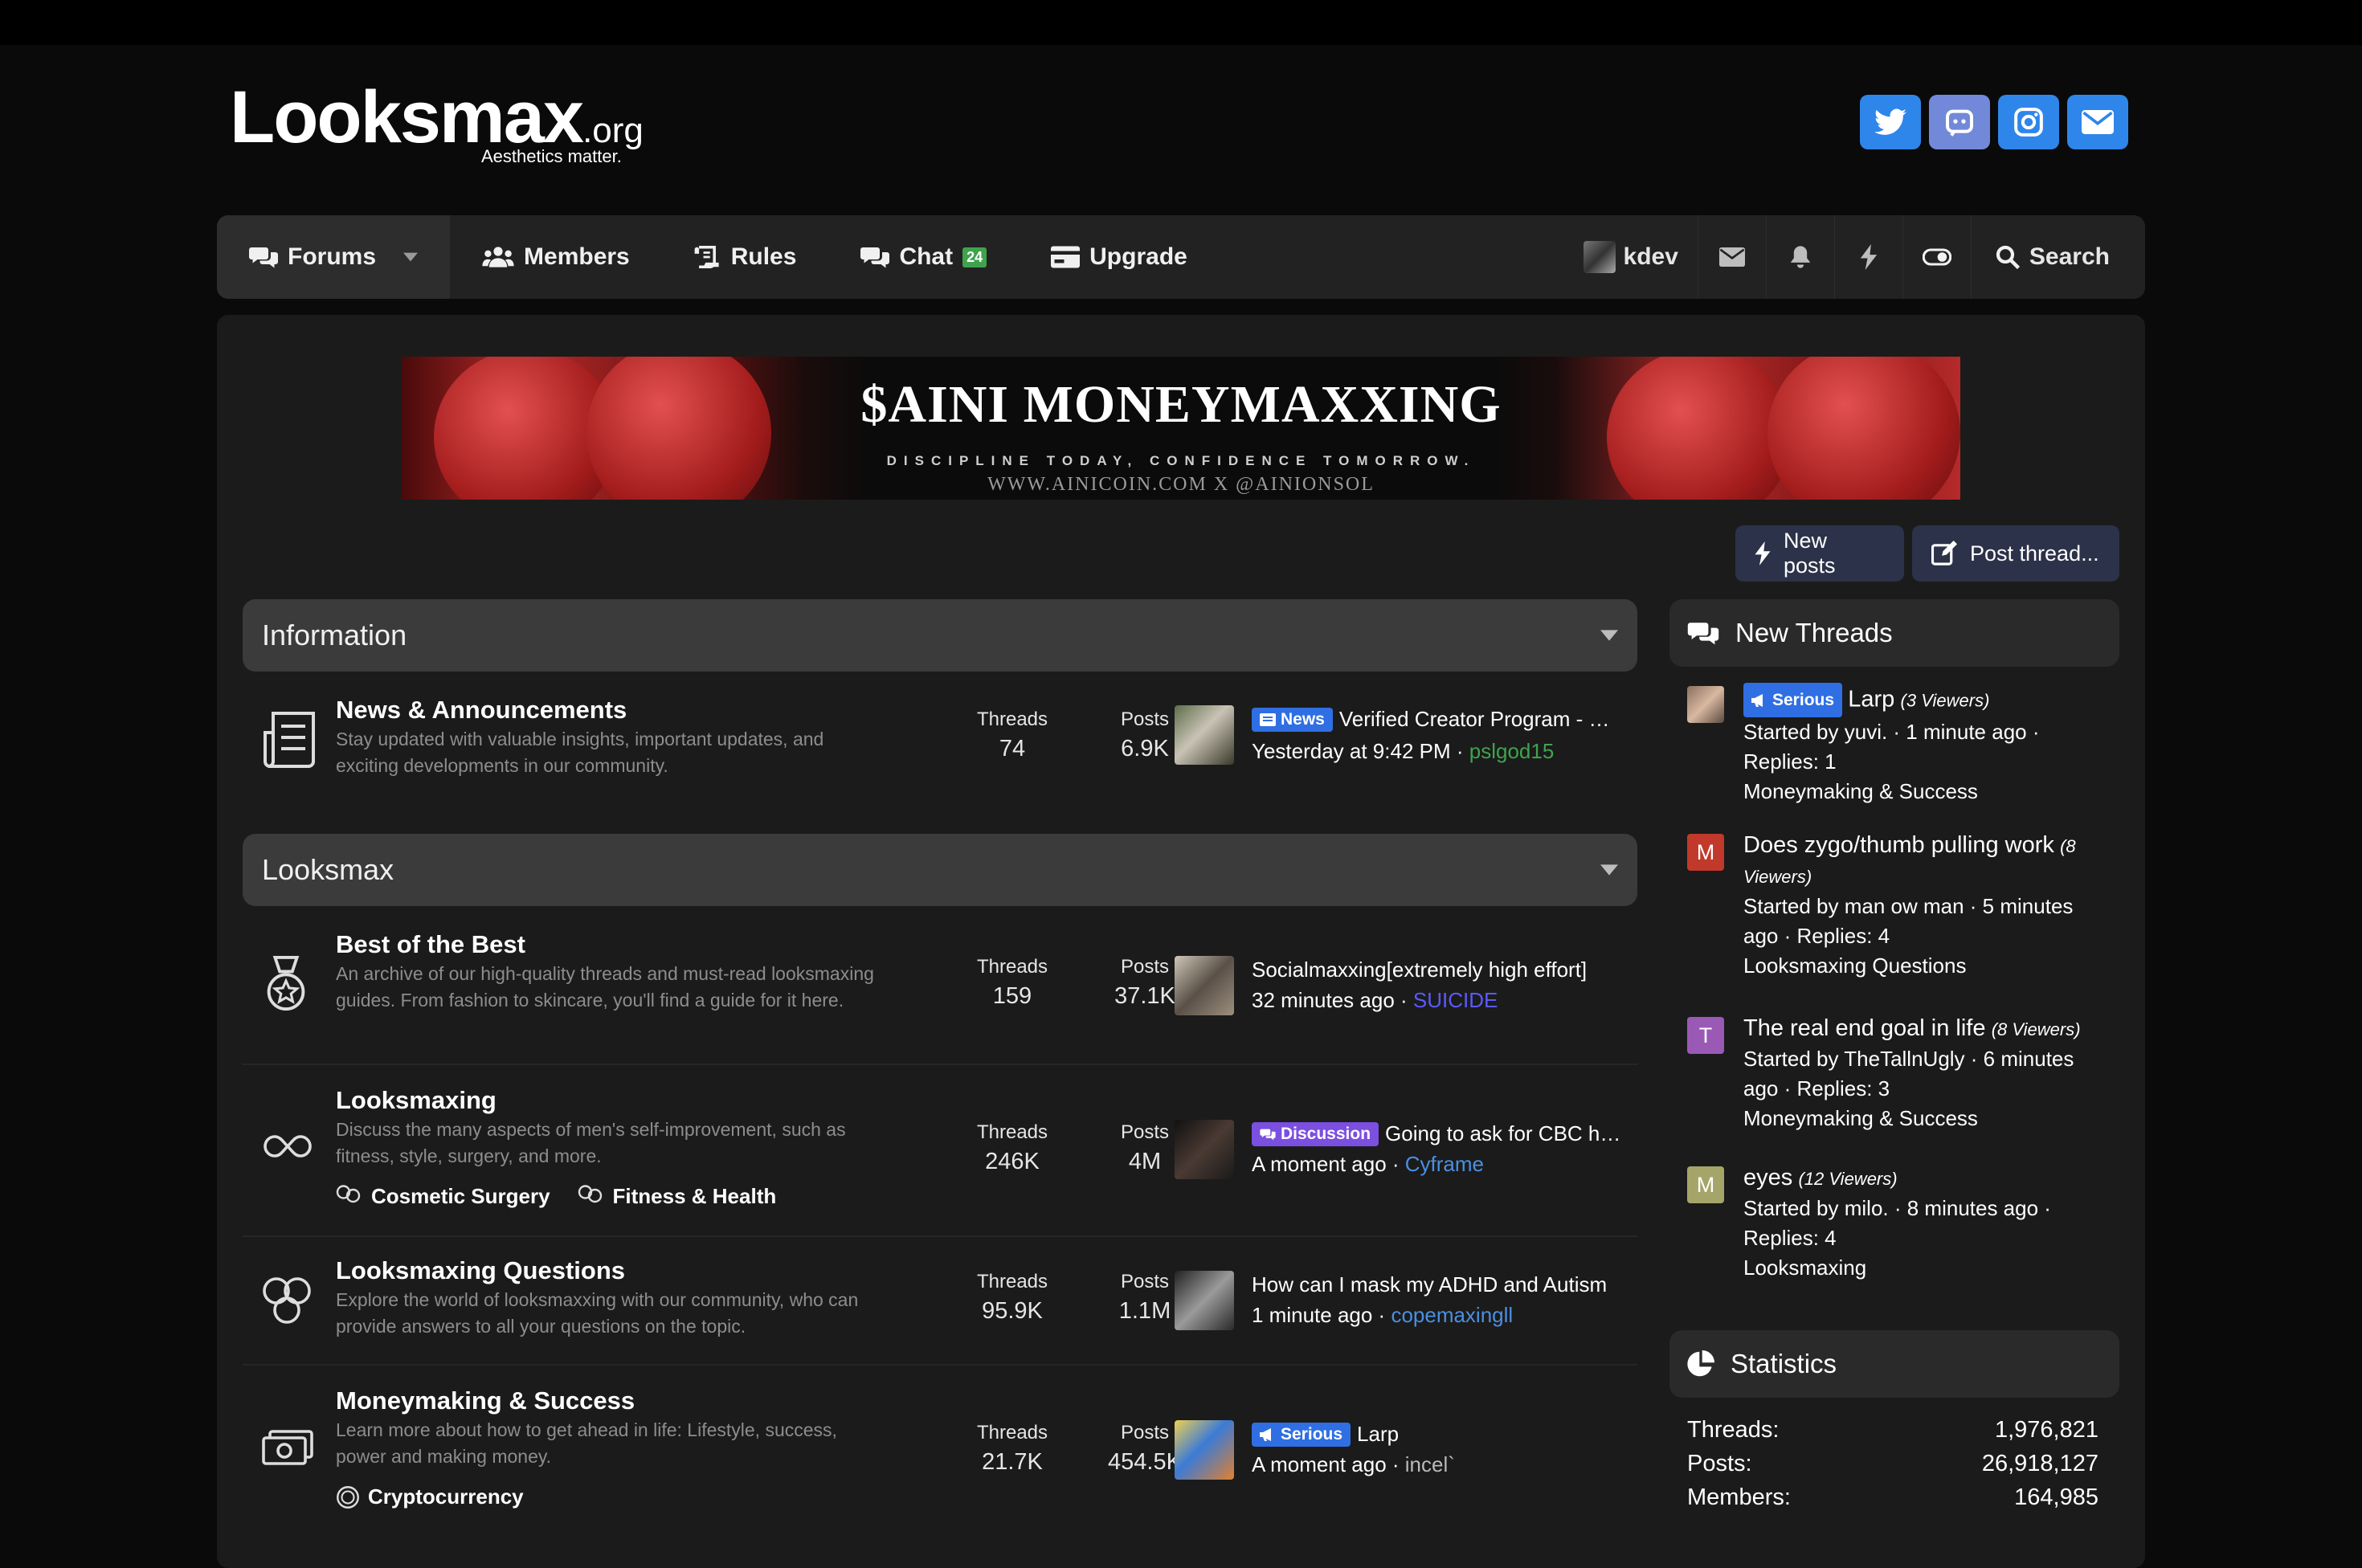  What do you see at coordinates (417, 1100) in the screenshot?
I see `forum-title: Looksmaxing` at bounding box center [417, 1100].